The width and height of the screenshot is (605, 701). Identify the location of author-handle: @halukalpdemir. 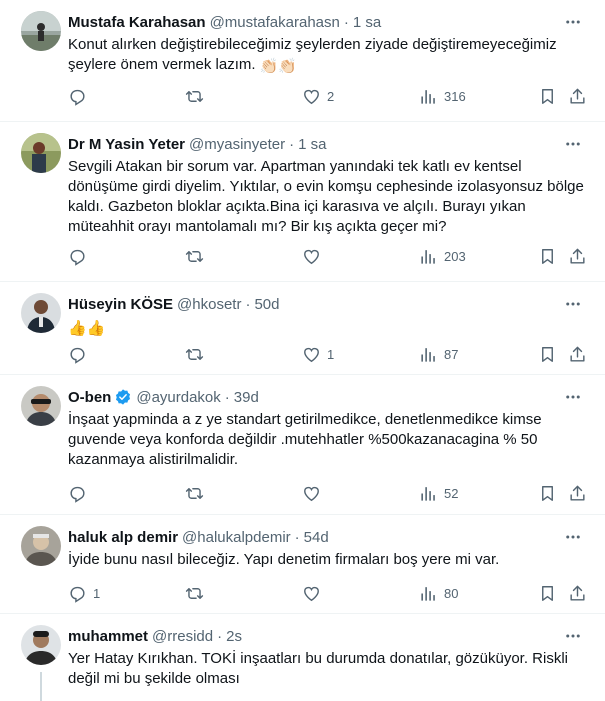
(236, 537).